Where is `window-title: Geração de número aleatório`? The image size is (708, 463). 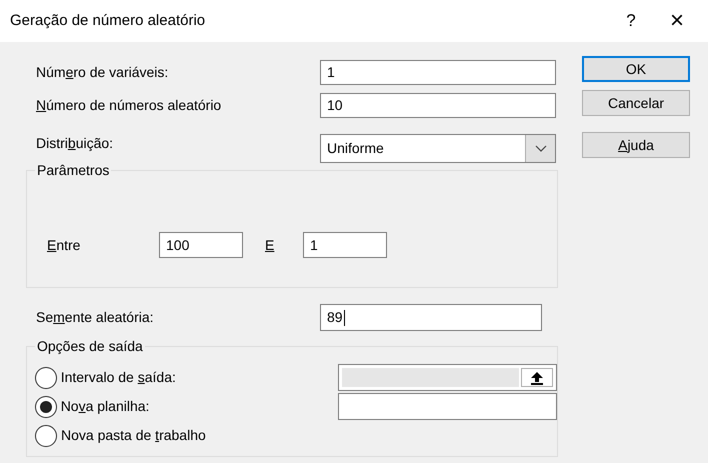 window-title: Geração de número aleatório is located at coordinates (108, 20).